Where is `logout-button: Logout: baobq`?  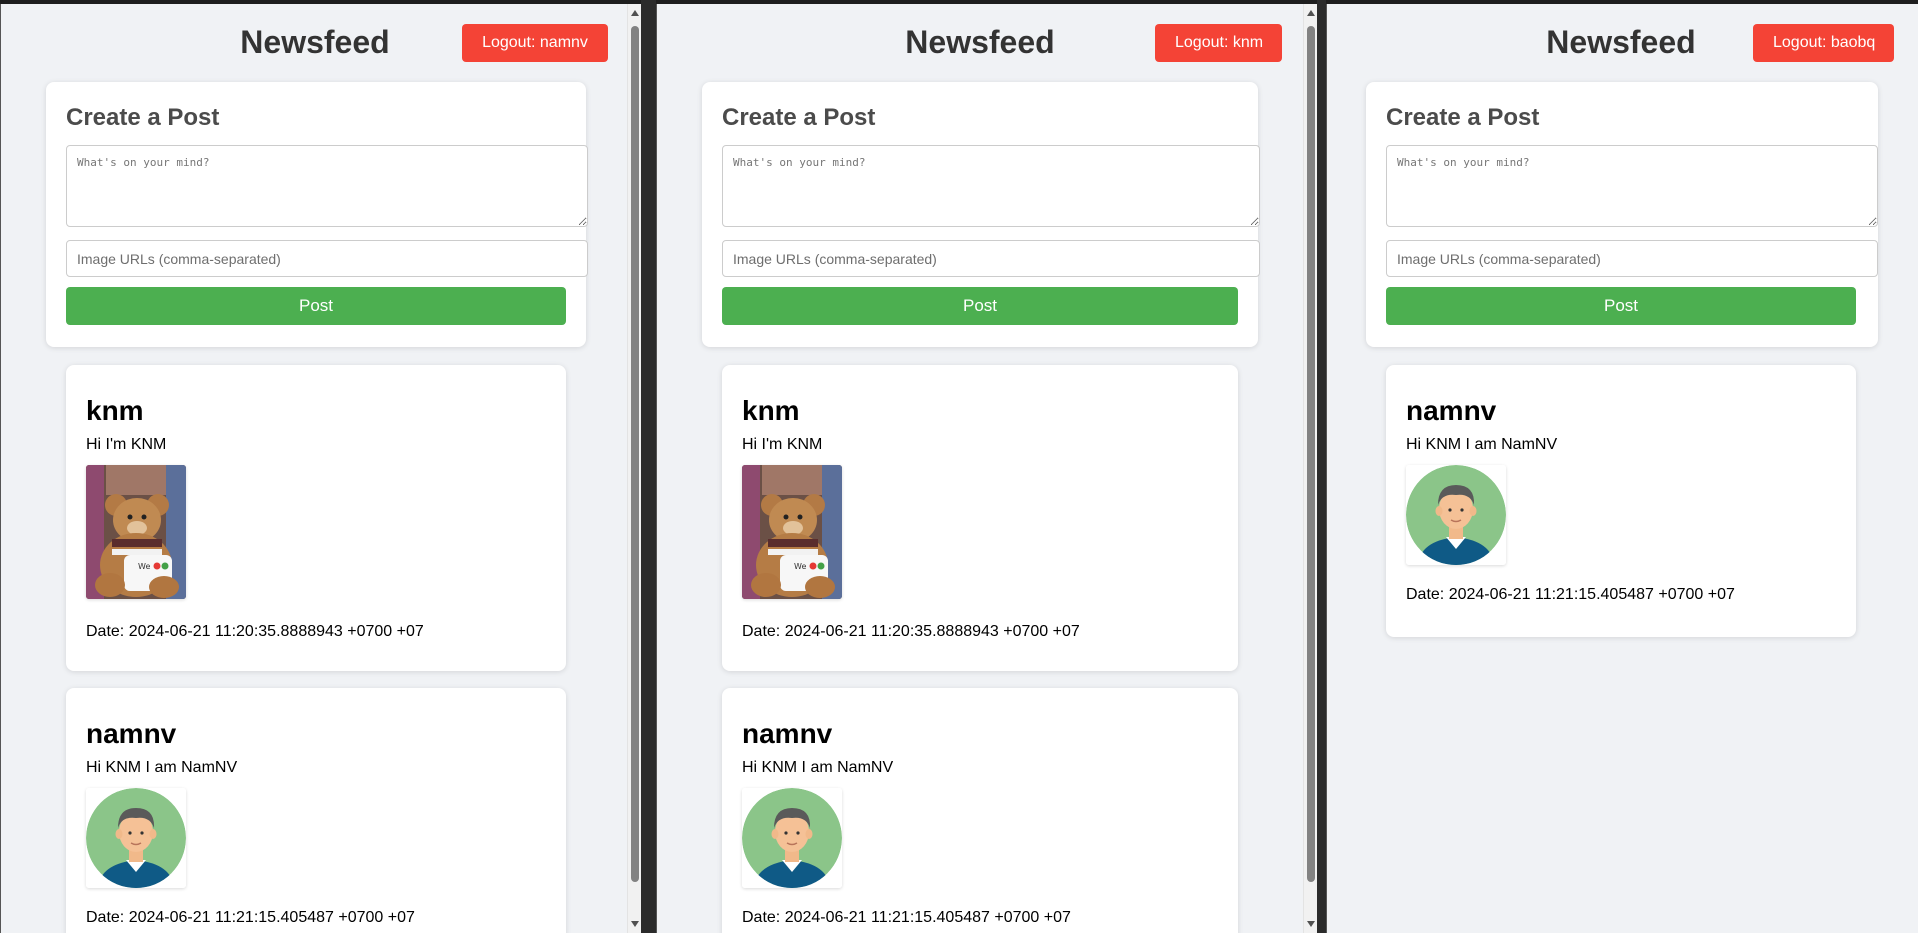 logout-button: Logout: baobq is located at coordinates (1823, 43).